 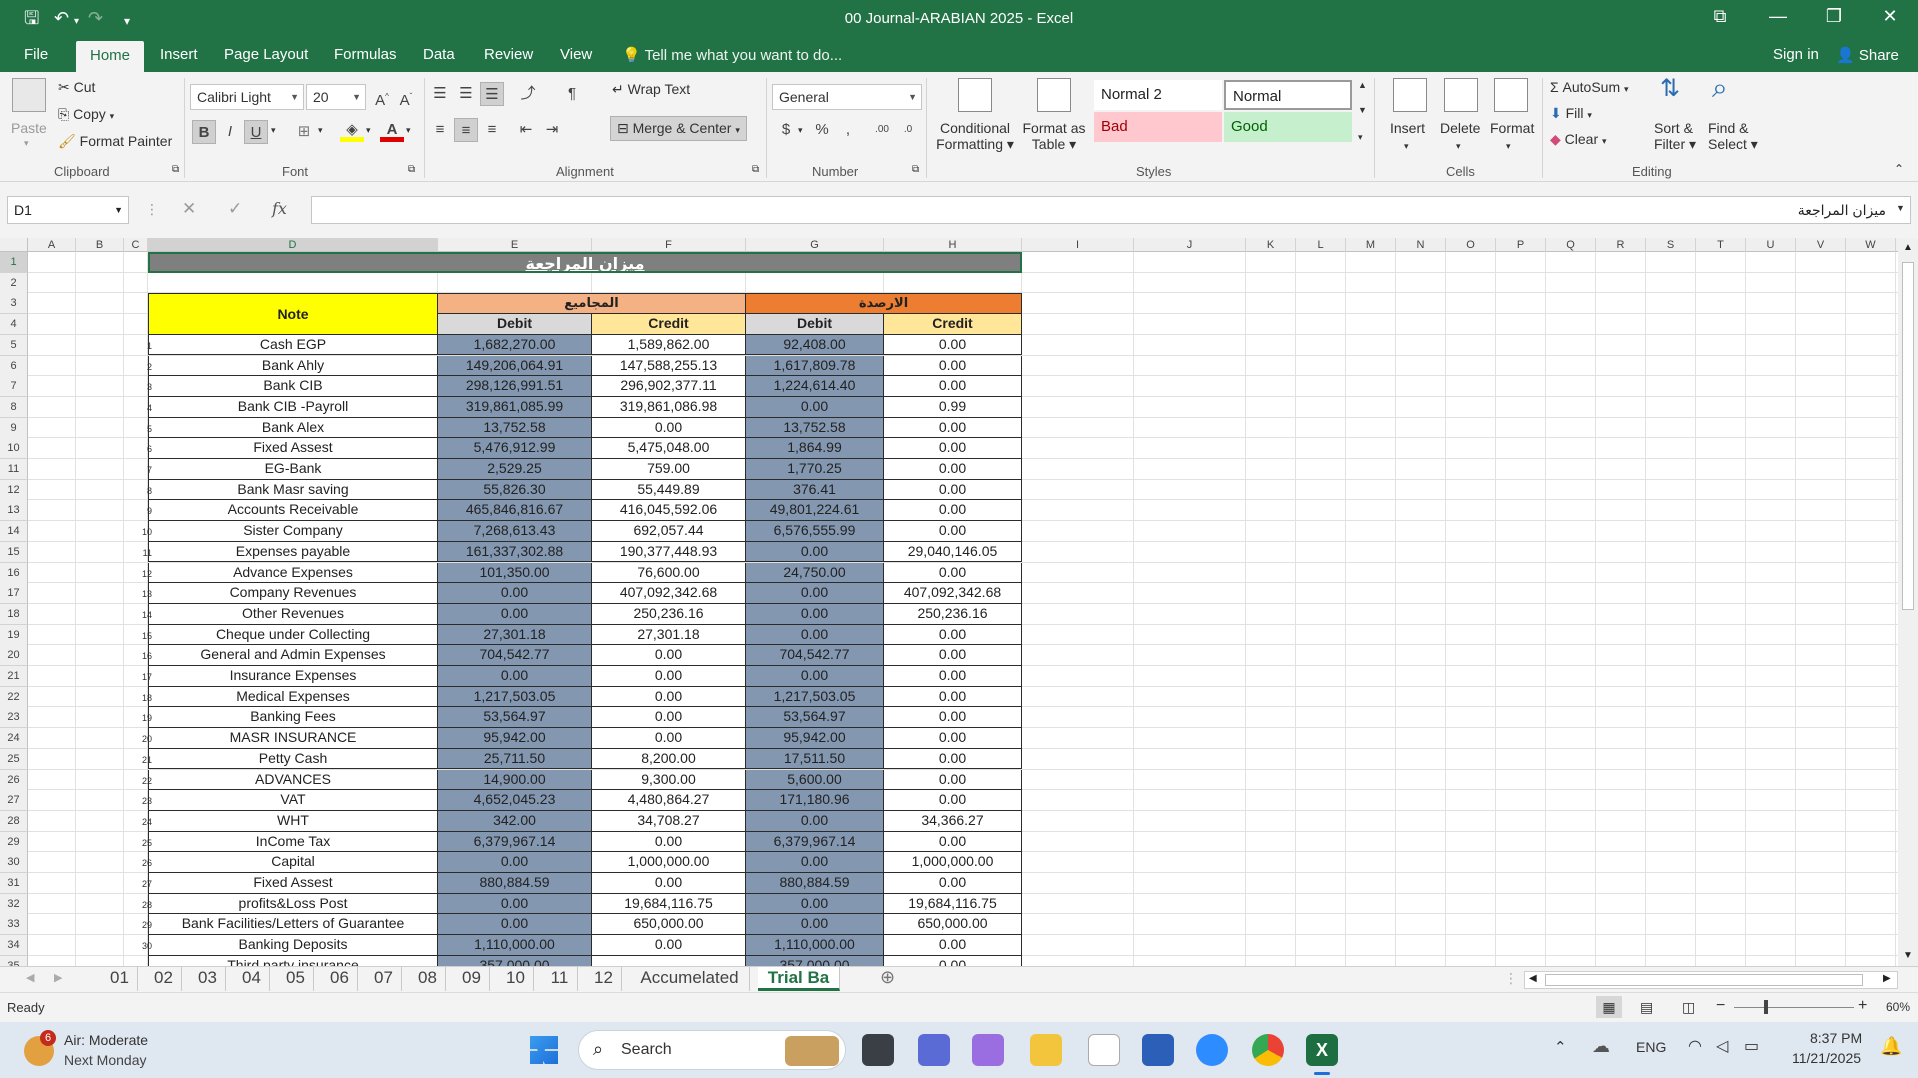 What do you see at coordinates (882, 130) in the screenshot?
I see `increase-decimal-icon: .00` at bounding box center [882, 130].